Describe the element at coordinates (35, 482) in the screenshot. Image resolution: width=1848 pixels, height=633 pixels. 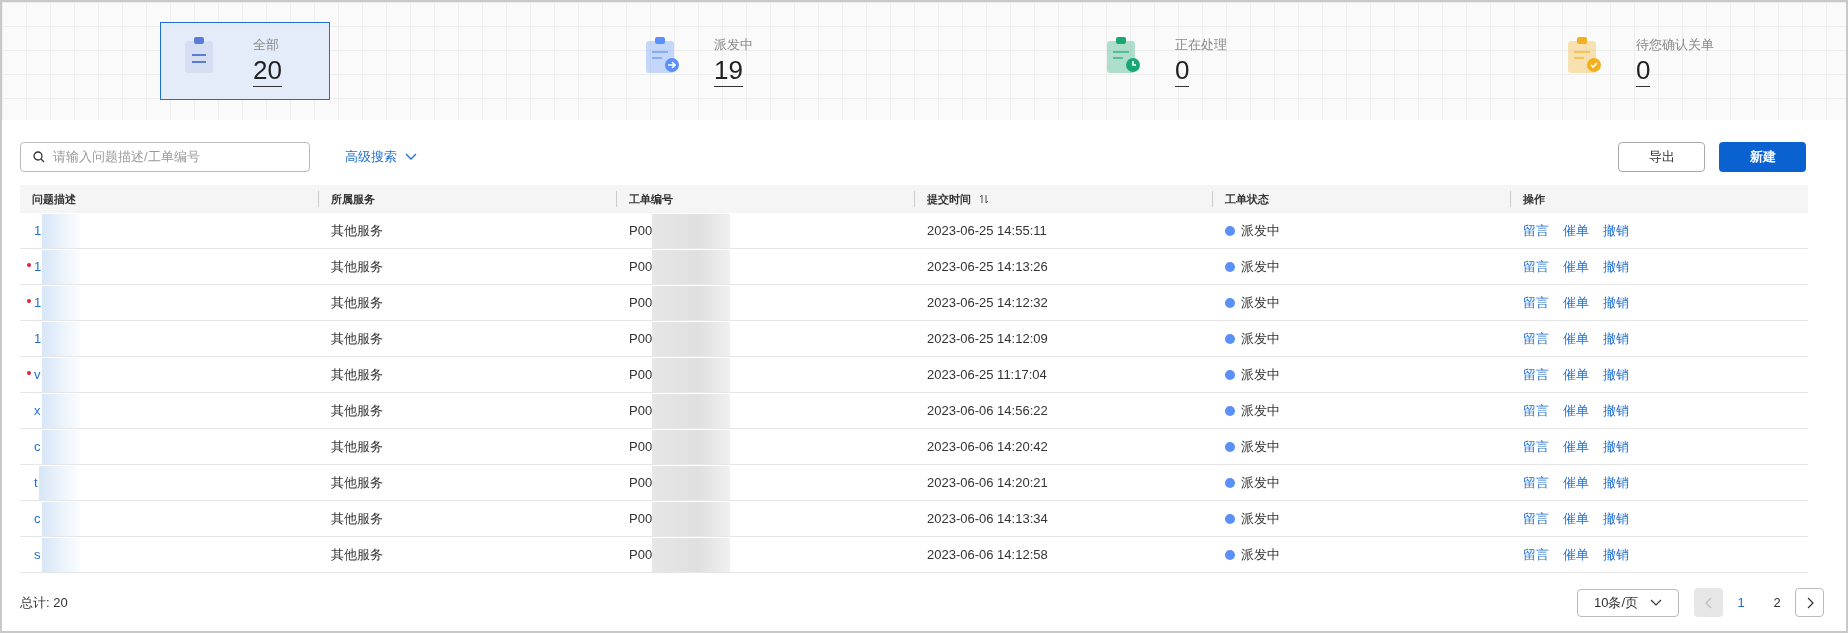
I see `description-link: t` at that location.